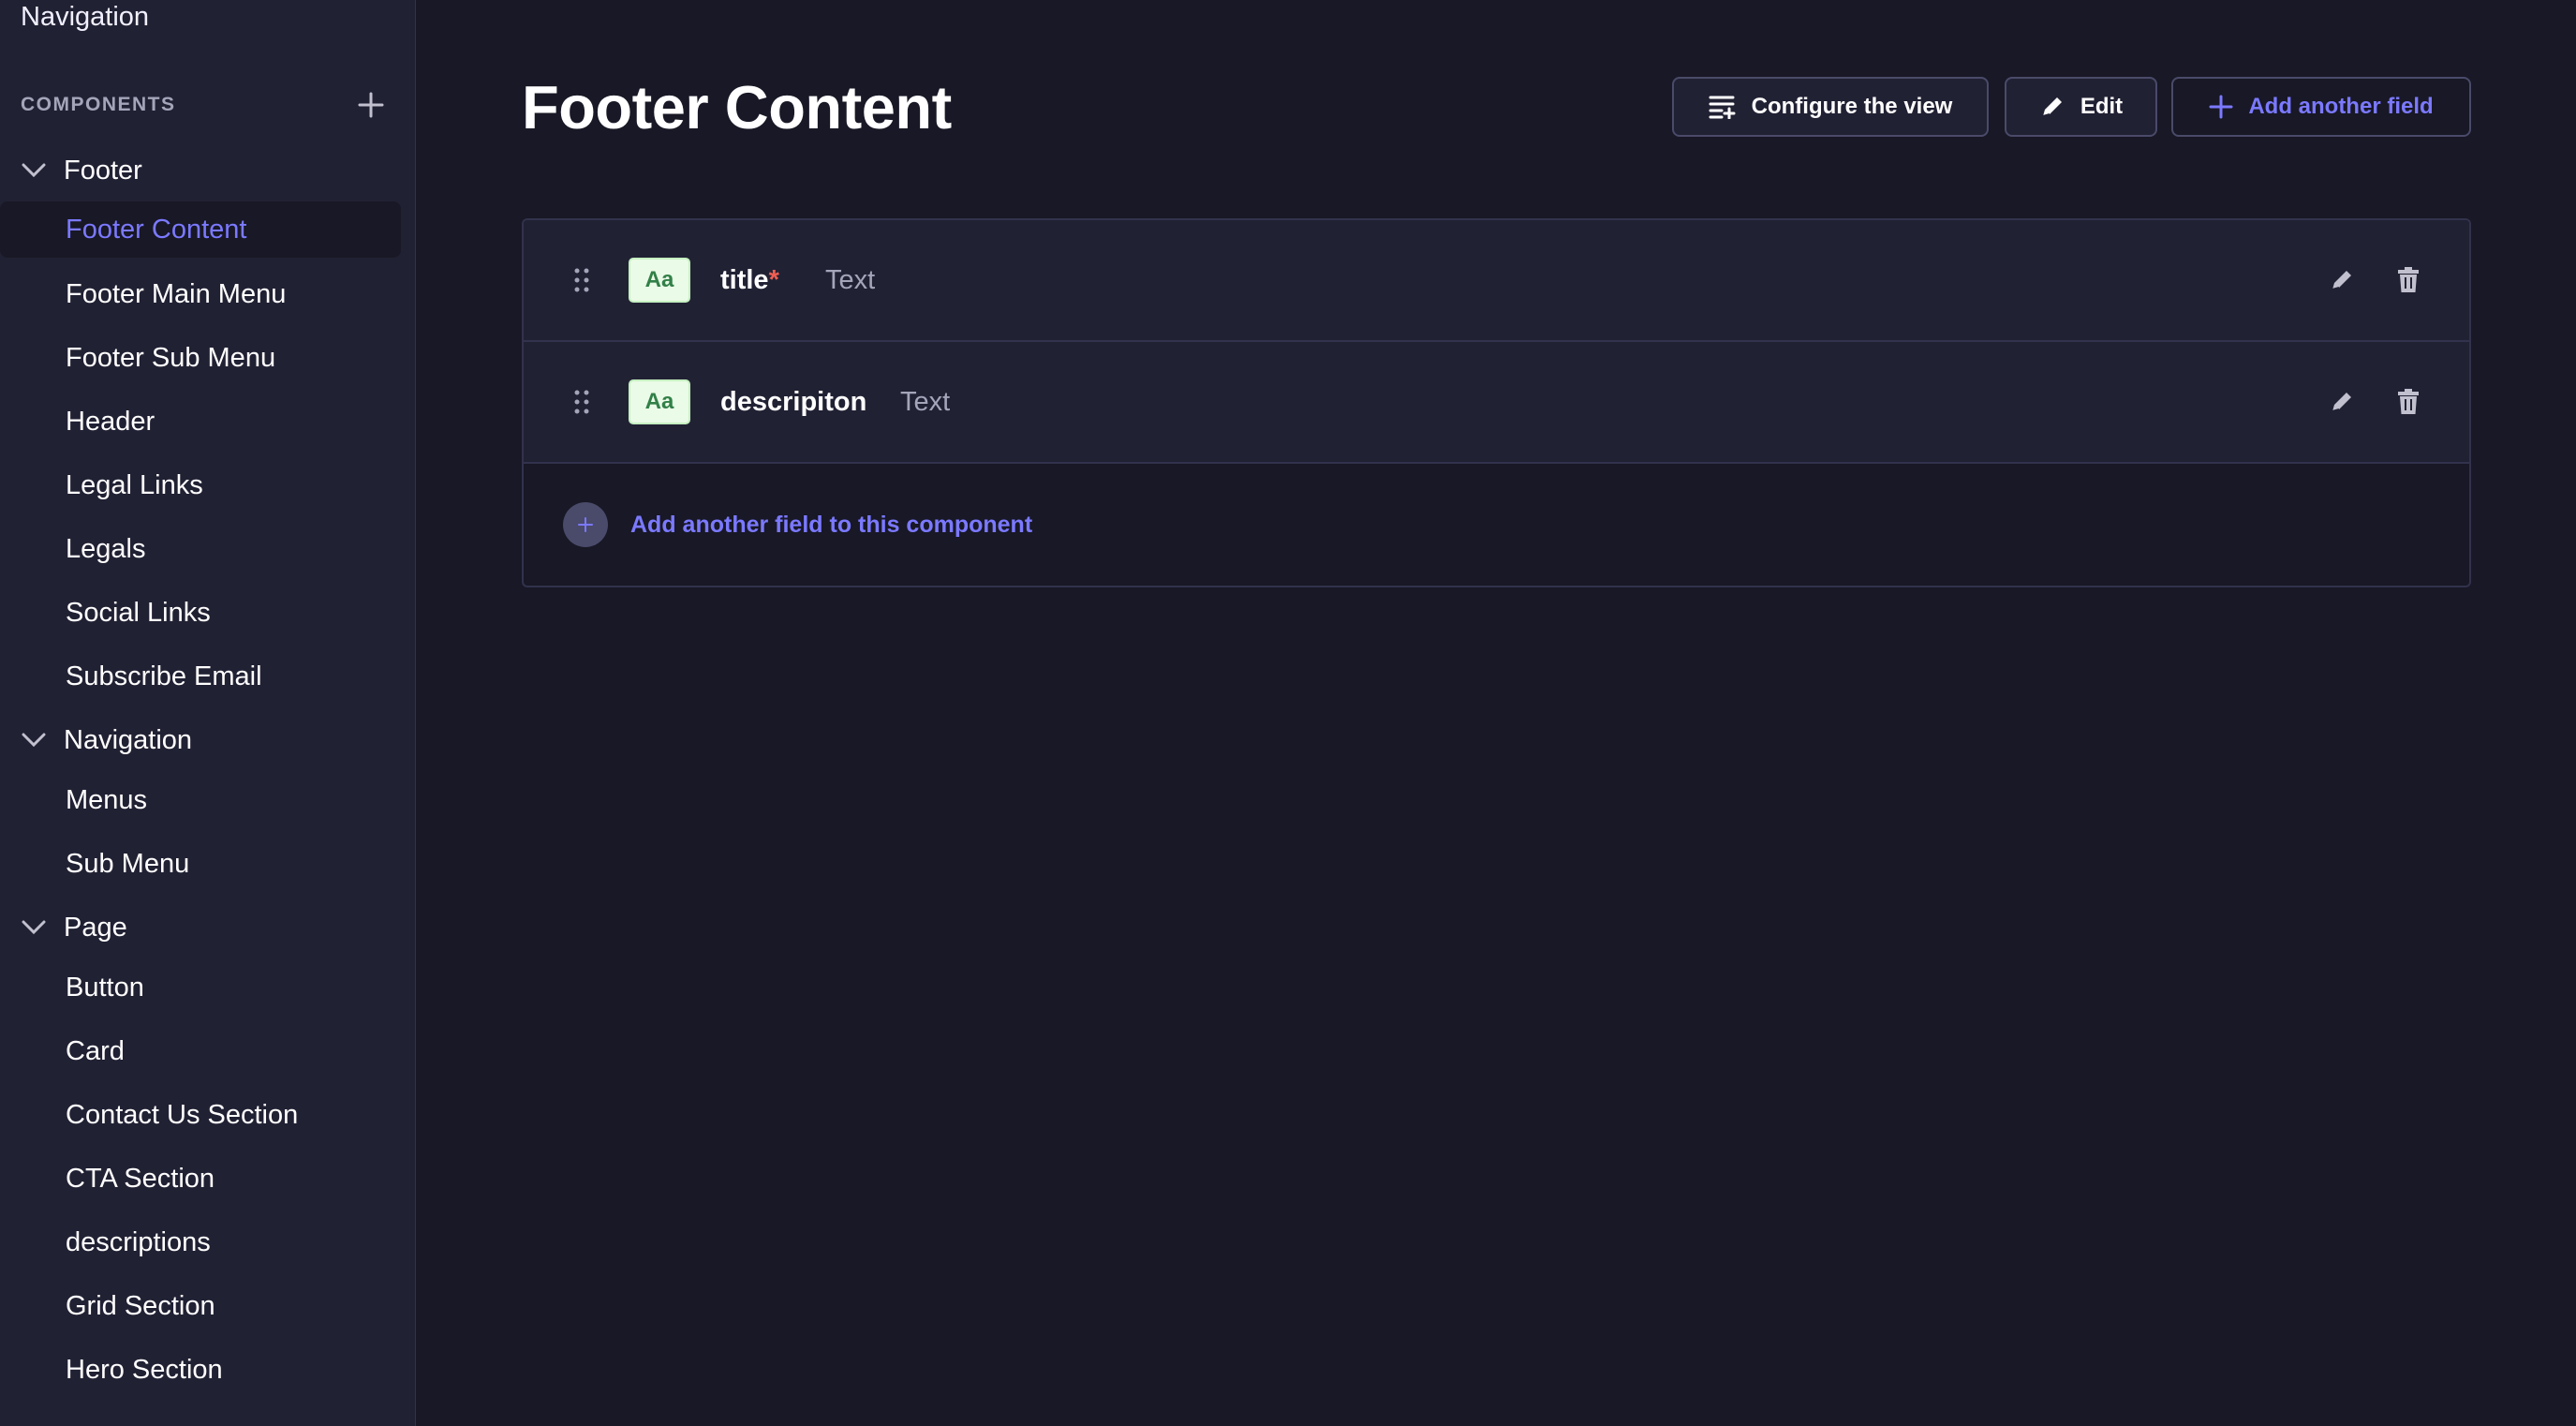  What do you see at coordinates (95, 927) in the screenshot?
I see `group-label: Page` at bounding box center [95, 927].